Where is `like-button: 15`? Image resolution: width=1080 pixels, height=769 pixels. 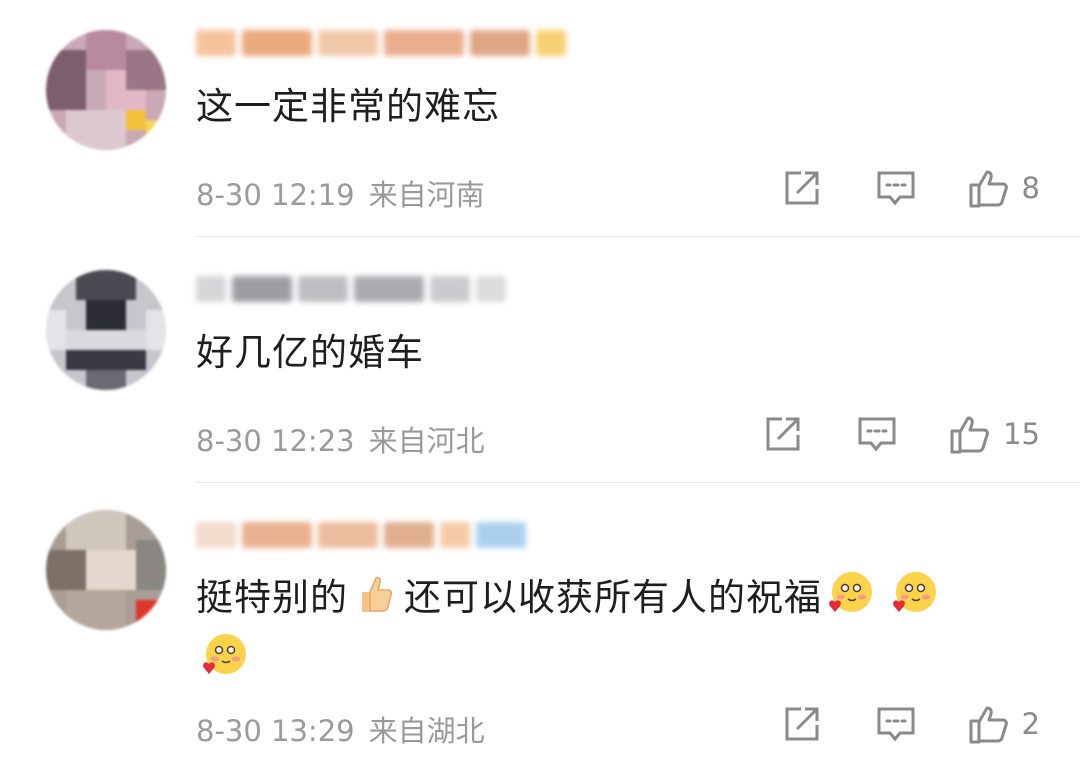 like-button: 15 is located at coordinates (994, 434).